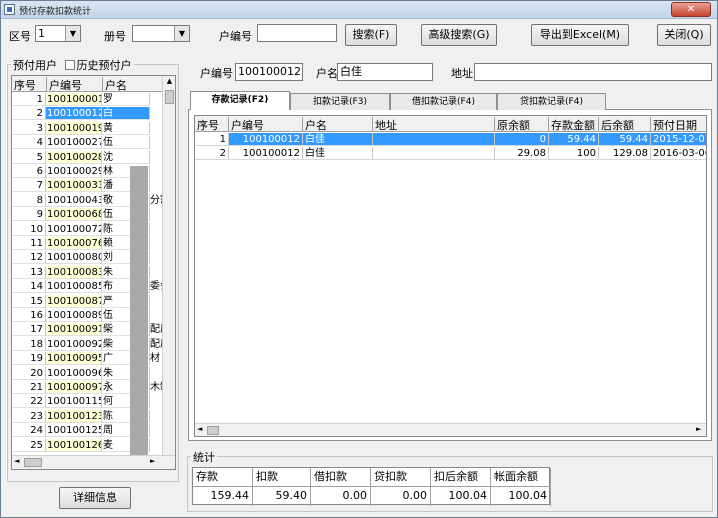 Image resolution: width=718 pixels, height=518 pixels. What do you see at coordinates (74, 301) in the screenshot?
I see `row-account: 100100087` at bounding box center [74, 301].